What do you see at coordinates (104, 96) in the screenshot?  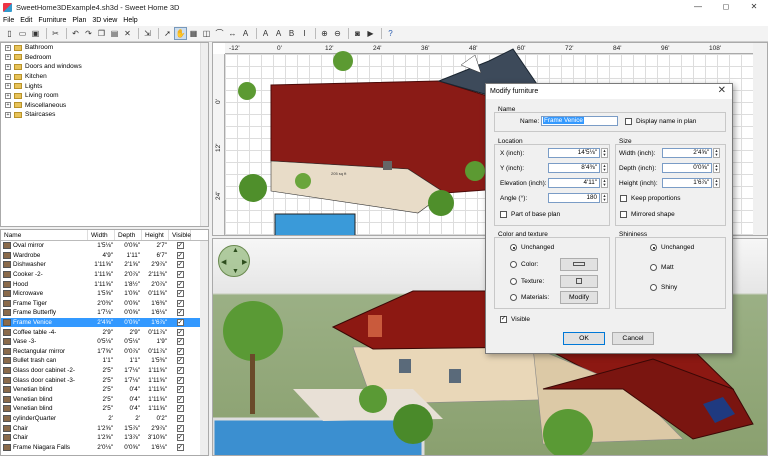 I see `catalog-category: + Living room` at bounding box center [104, 96].